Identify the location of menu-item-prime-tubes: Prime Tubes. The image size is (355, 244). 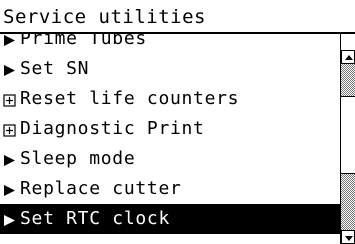
(170, 44).